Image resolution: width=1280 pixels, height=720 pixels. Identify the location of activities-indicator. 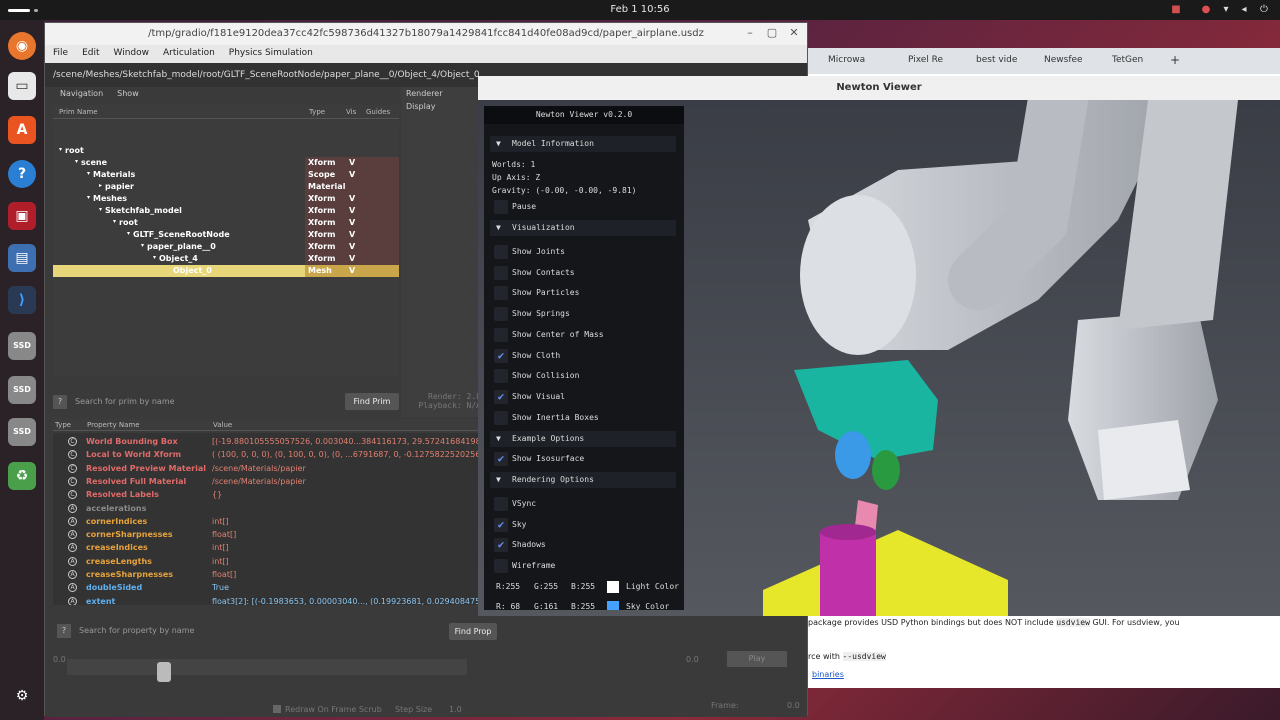
(19, 10).